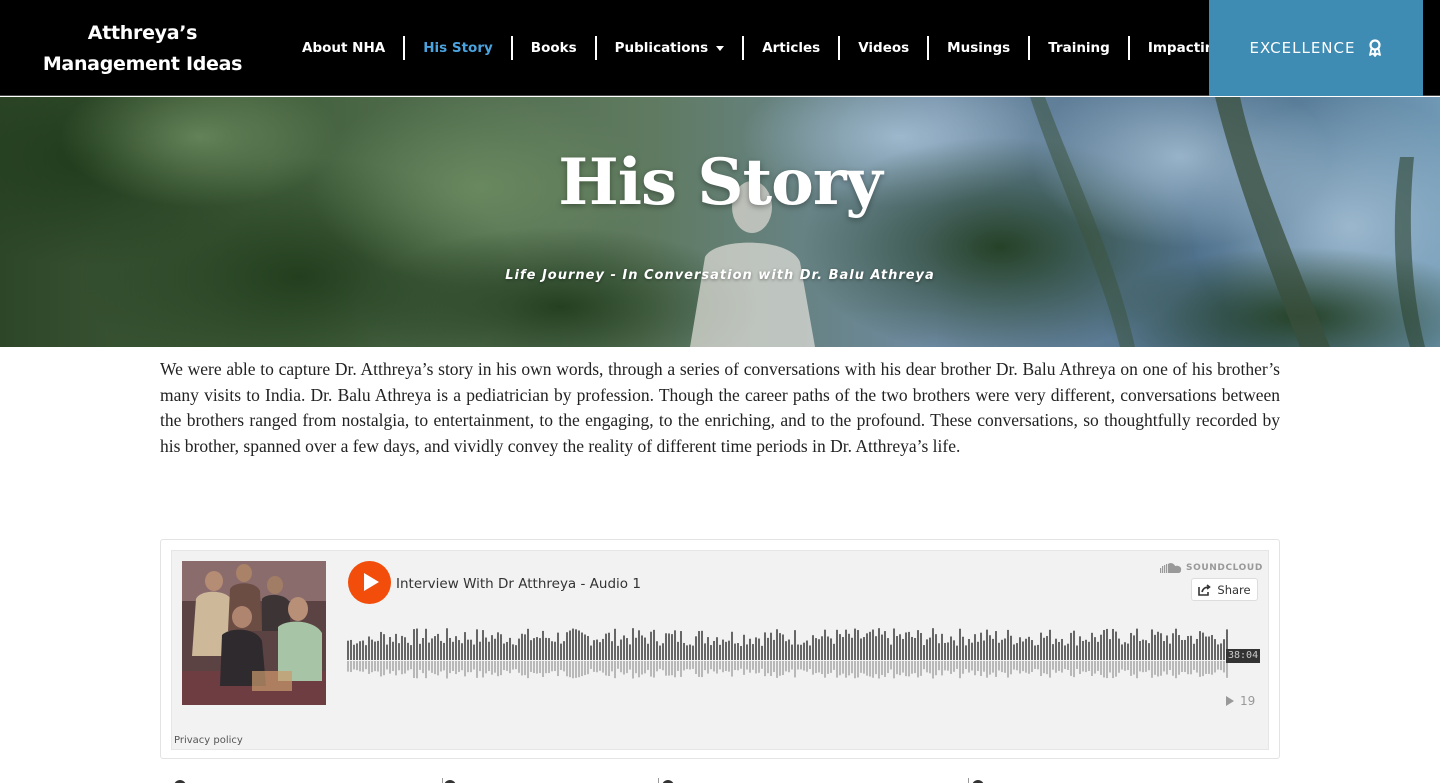  Describe the element at coordinates (661, 48) in the screenshot. I see `nav-item-publications-label: Publications` at that location.